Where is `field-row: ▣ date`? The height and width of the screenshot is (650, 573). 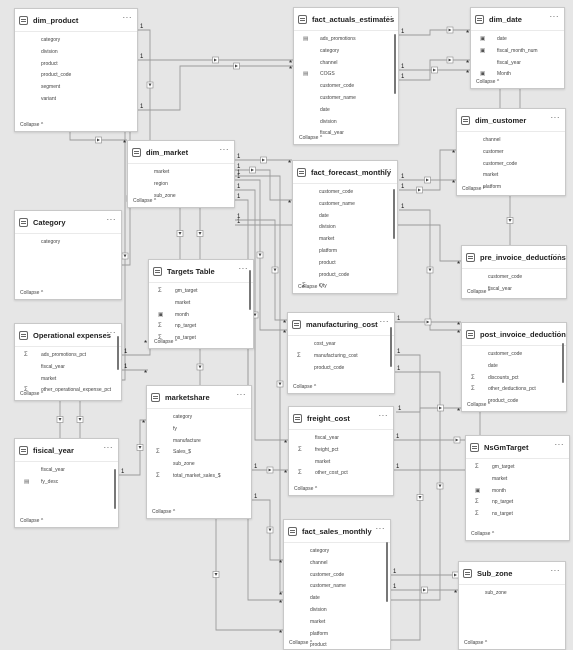
field-row: ▣ date is located at coordinates (517, 40).